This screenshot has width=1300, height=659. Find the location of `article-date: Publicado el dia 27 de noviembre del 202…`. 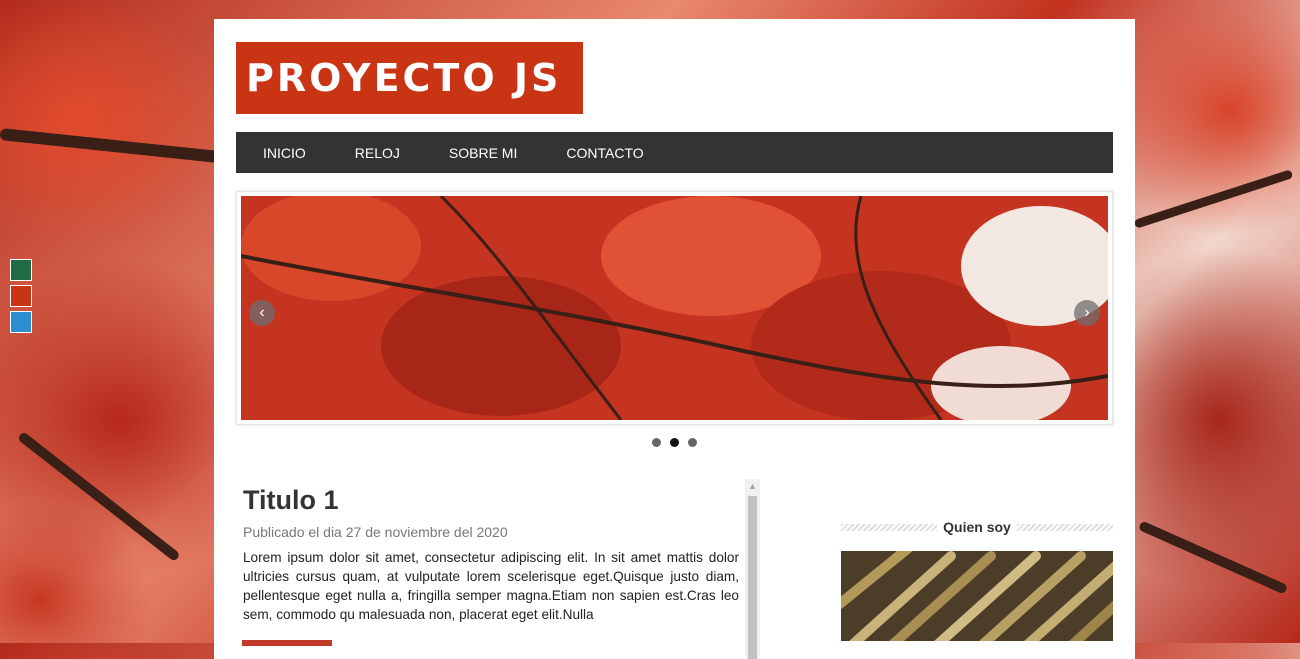

article-date: Publicado el dia 27 de noviembre del 202… is located at coordinates (375, 532).